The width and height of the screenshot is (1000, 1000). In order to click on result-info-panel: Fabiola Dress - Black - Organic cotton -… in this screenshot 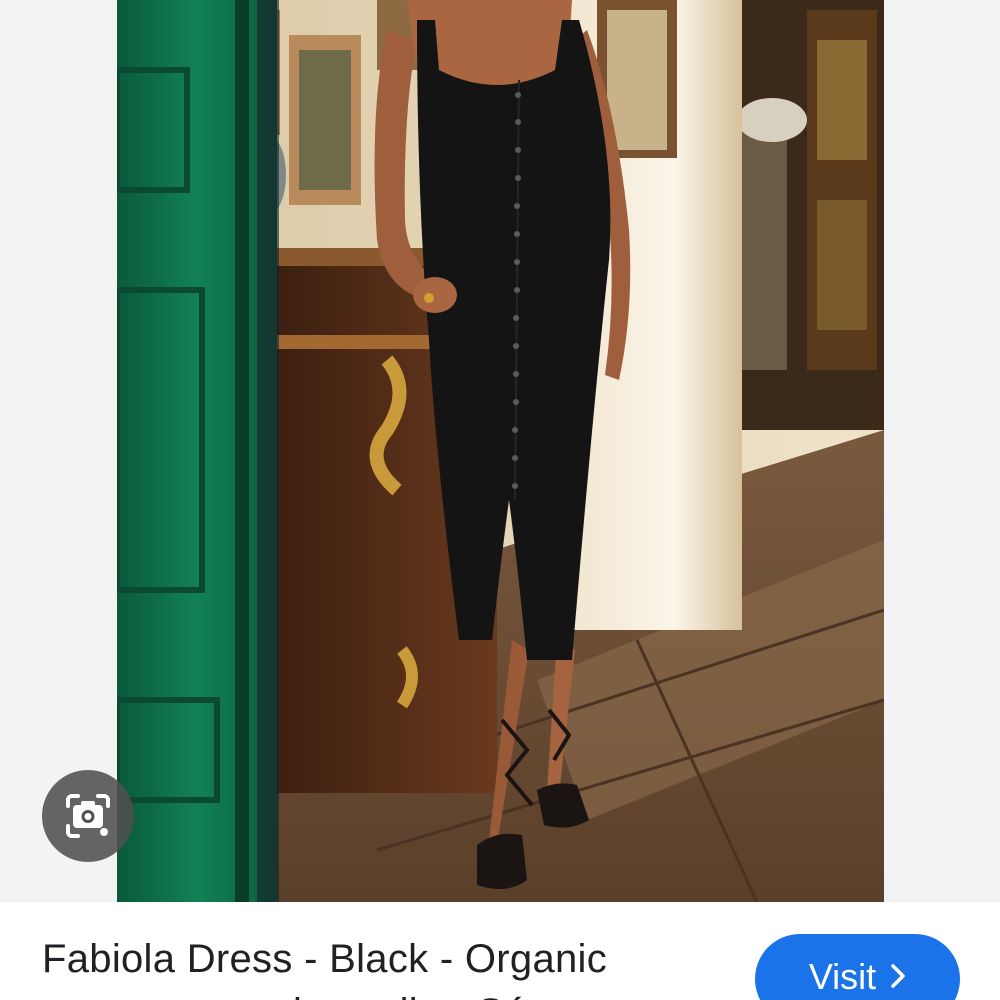, I will do `click(500, 951)`.